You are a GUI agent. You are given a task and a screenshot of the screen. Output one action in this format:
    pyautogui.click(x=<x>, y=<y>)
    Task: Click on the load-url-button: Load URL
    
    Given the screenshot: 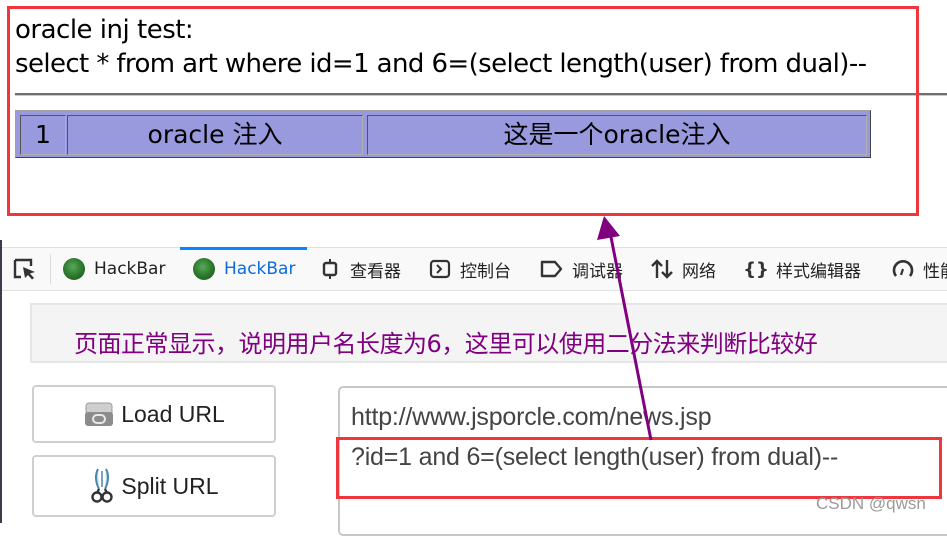 What is the action you would take?
    pyautogui.click(x=154, y=414)
    